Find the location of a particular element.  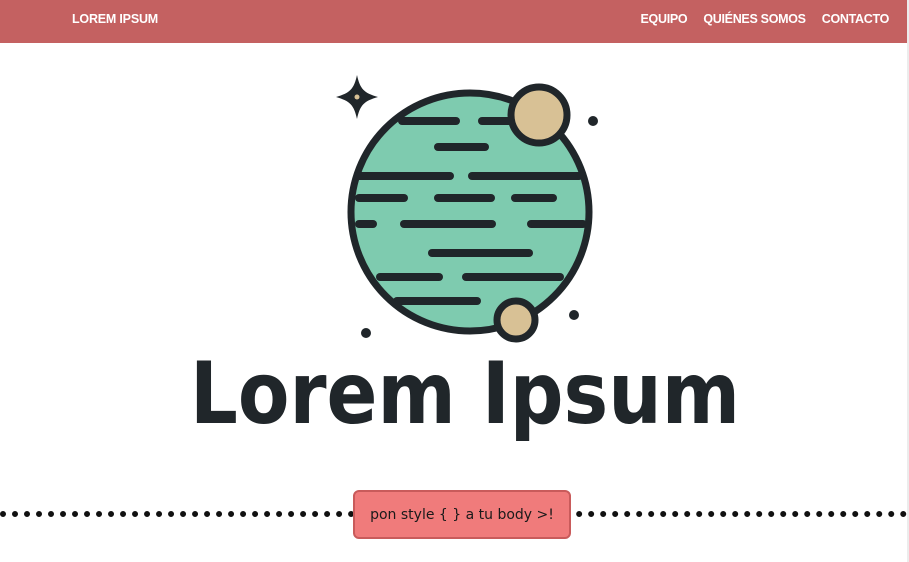

small-moon-icon is located at coordinates (516, 320).